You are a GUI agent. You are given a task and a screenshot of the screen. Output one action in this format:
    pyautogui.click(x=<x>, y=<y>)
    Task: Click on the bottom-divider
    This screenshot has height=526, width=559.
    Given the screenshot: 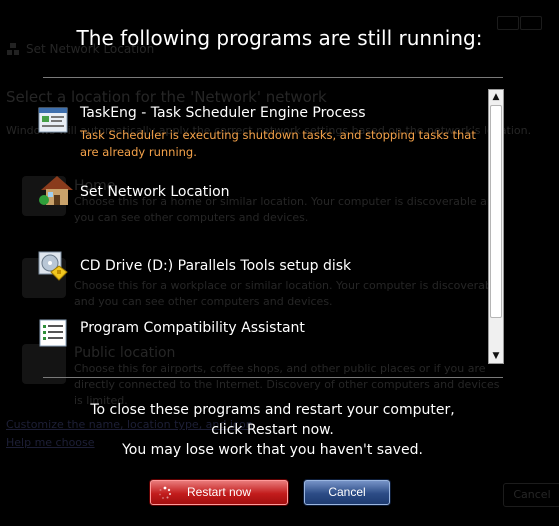 What is the action you would take?
    pyautogui.click(x=273, y=377)
    